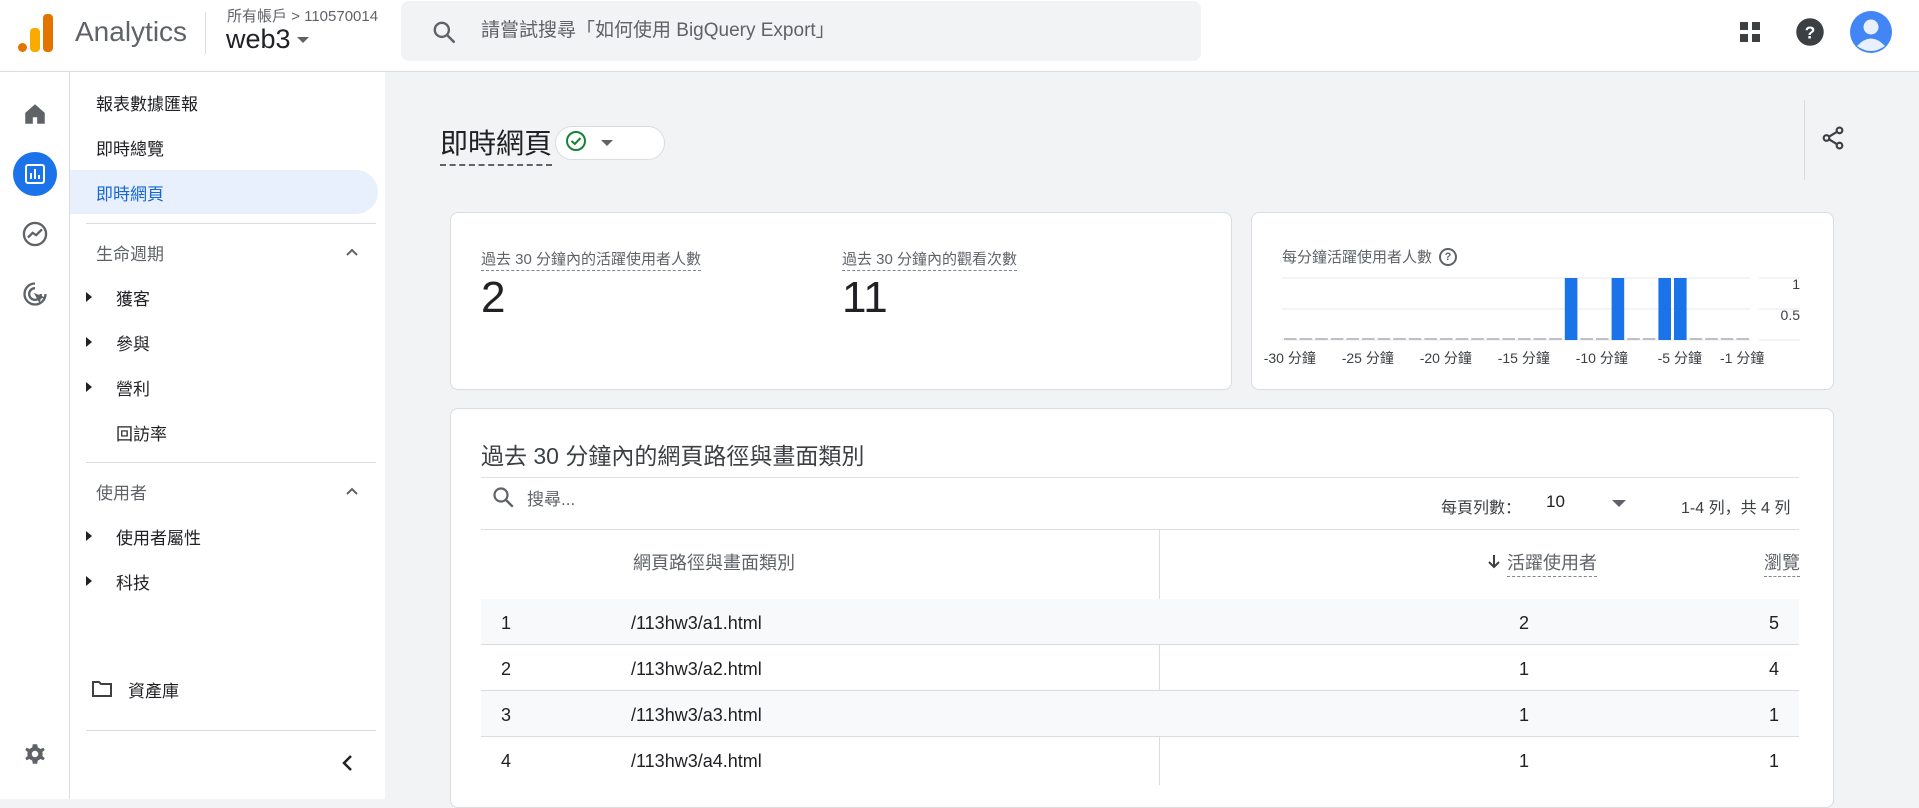  I want to click on rows-per-page-label: 每頁列數：, so click(1481, 508).